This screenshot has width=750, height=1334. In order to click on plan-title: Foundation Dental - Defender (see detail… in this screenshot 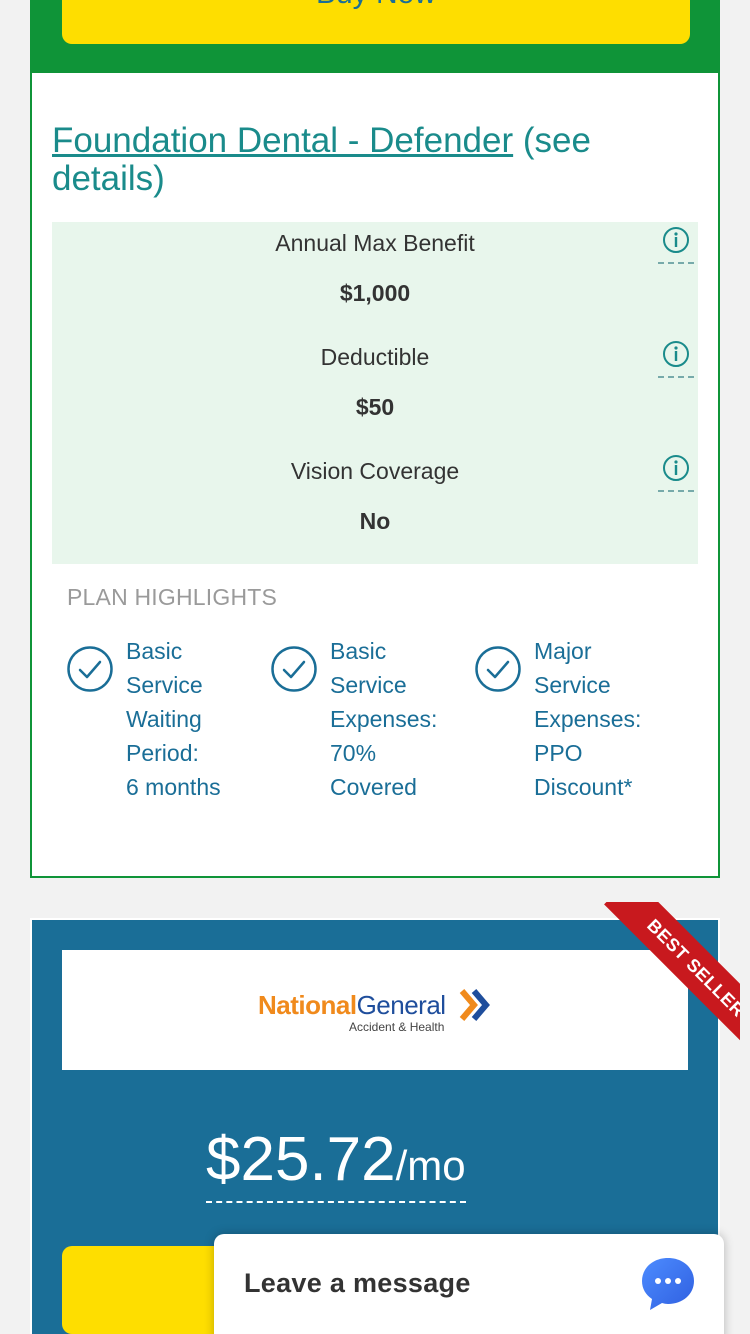, I will do `click(372, 160)`.